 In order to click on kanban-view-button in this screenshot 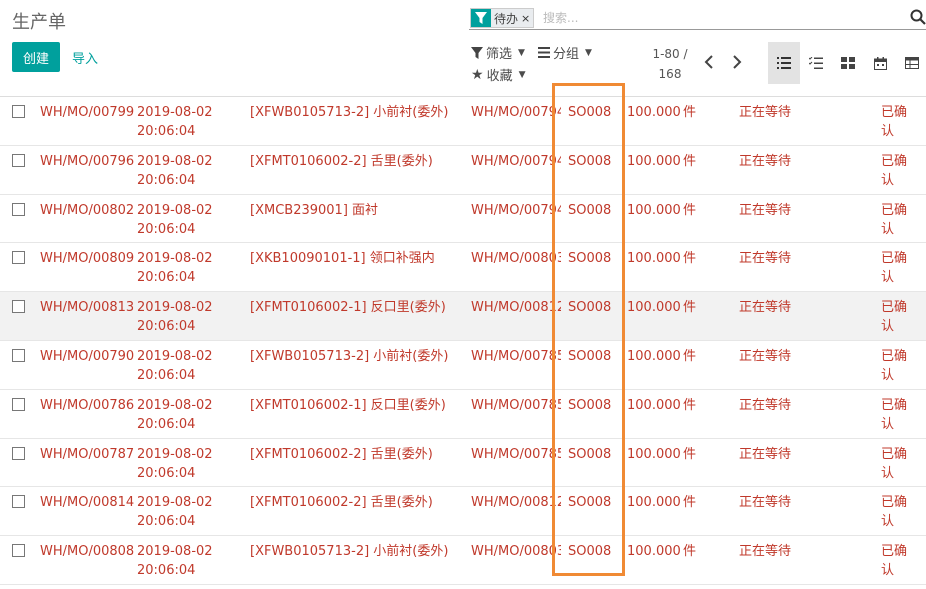, I will do `click(848, 63)`.